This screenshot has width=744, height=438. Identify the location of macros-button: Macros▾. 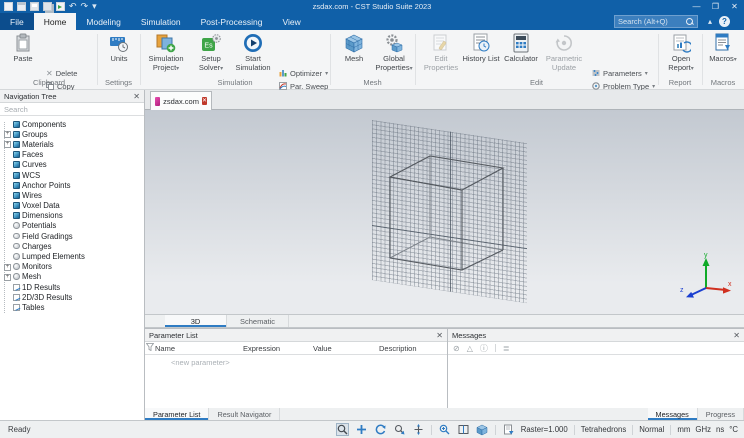
(723, 49).